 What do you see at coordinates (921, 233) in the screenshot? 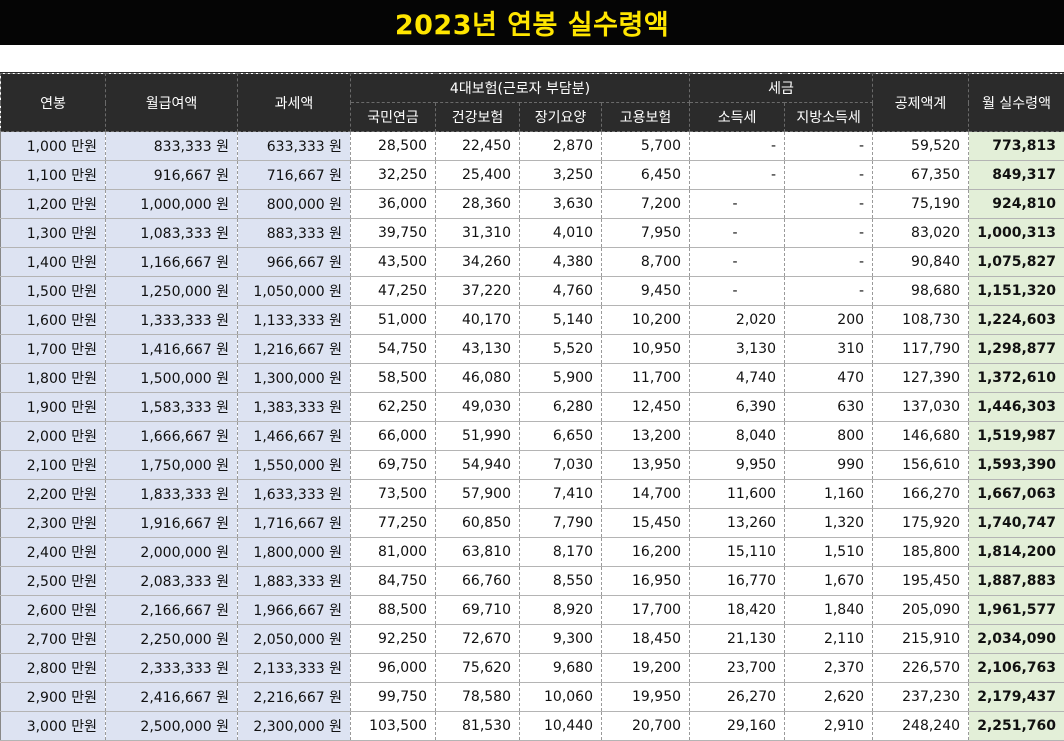
I see `cell-deduction: 83,020` at bounding box center [921, 233].